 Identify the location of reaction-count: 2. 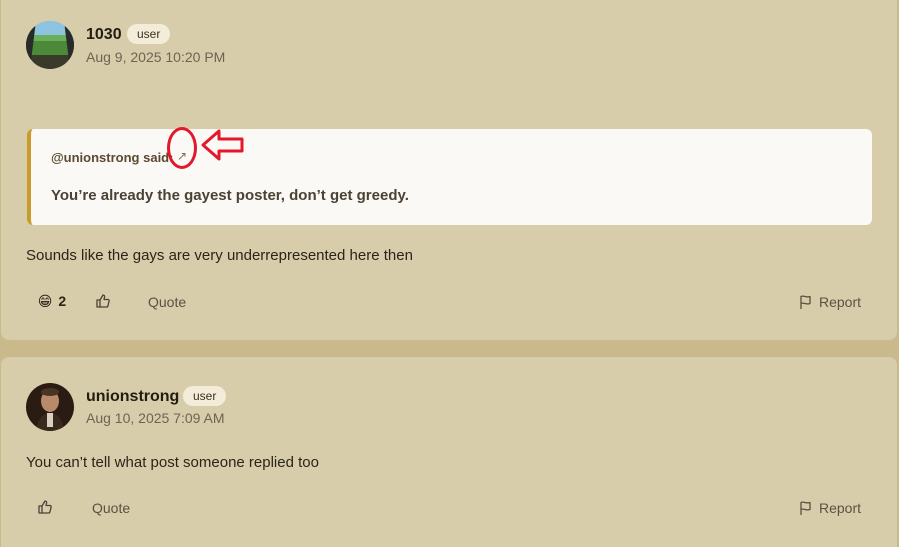
(62, 301).